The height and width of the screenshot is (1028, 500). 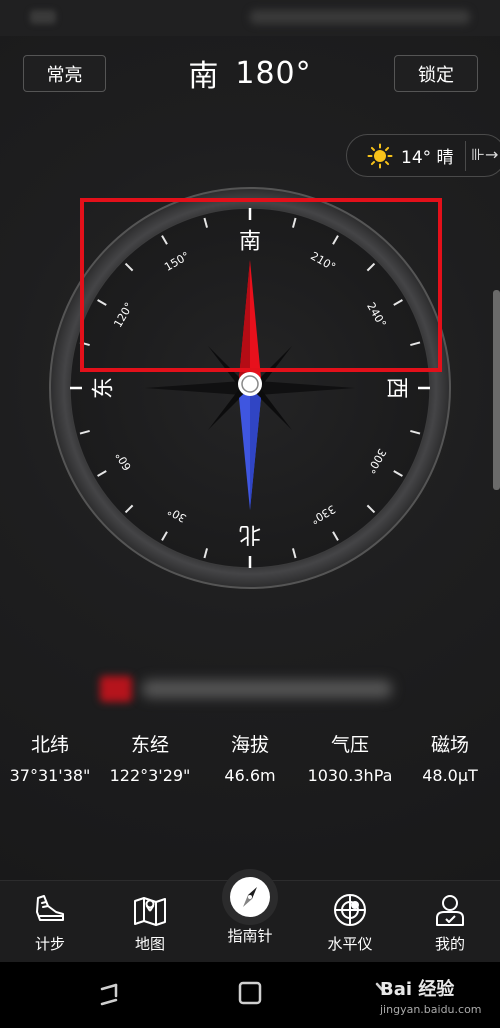 I want to click on compass-label-west: 西, so click(x=396, y=388).